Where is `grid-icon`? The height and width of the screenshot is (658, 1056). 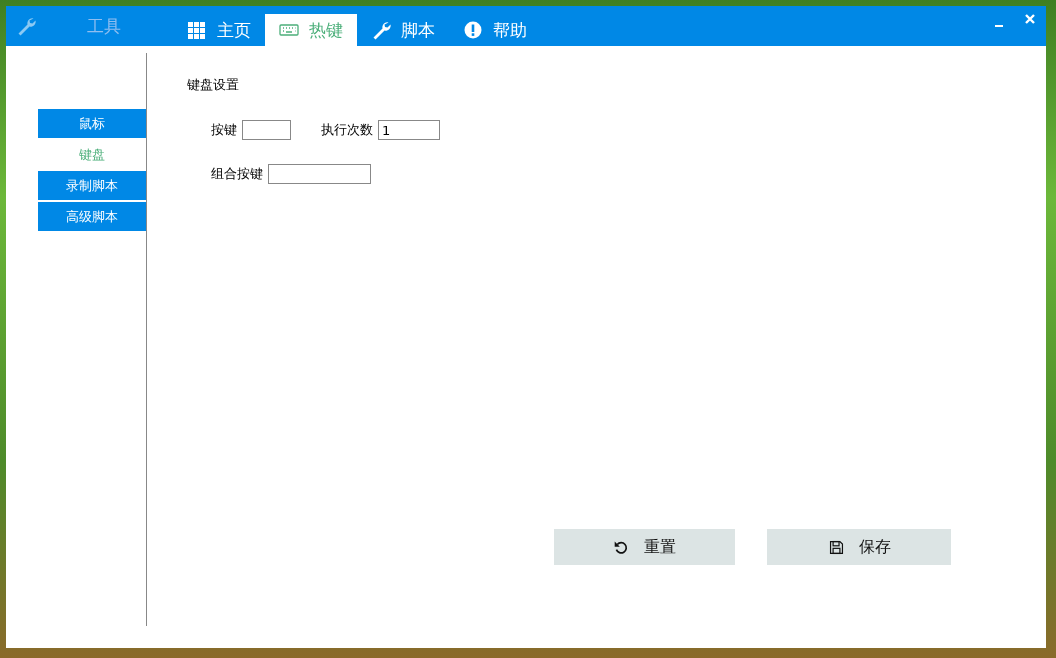
grid-icon is located at coordinates (197, 30).